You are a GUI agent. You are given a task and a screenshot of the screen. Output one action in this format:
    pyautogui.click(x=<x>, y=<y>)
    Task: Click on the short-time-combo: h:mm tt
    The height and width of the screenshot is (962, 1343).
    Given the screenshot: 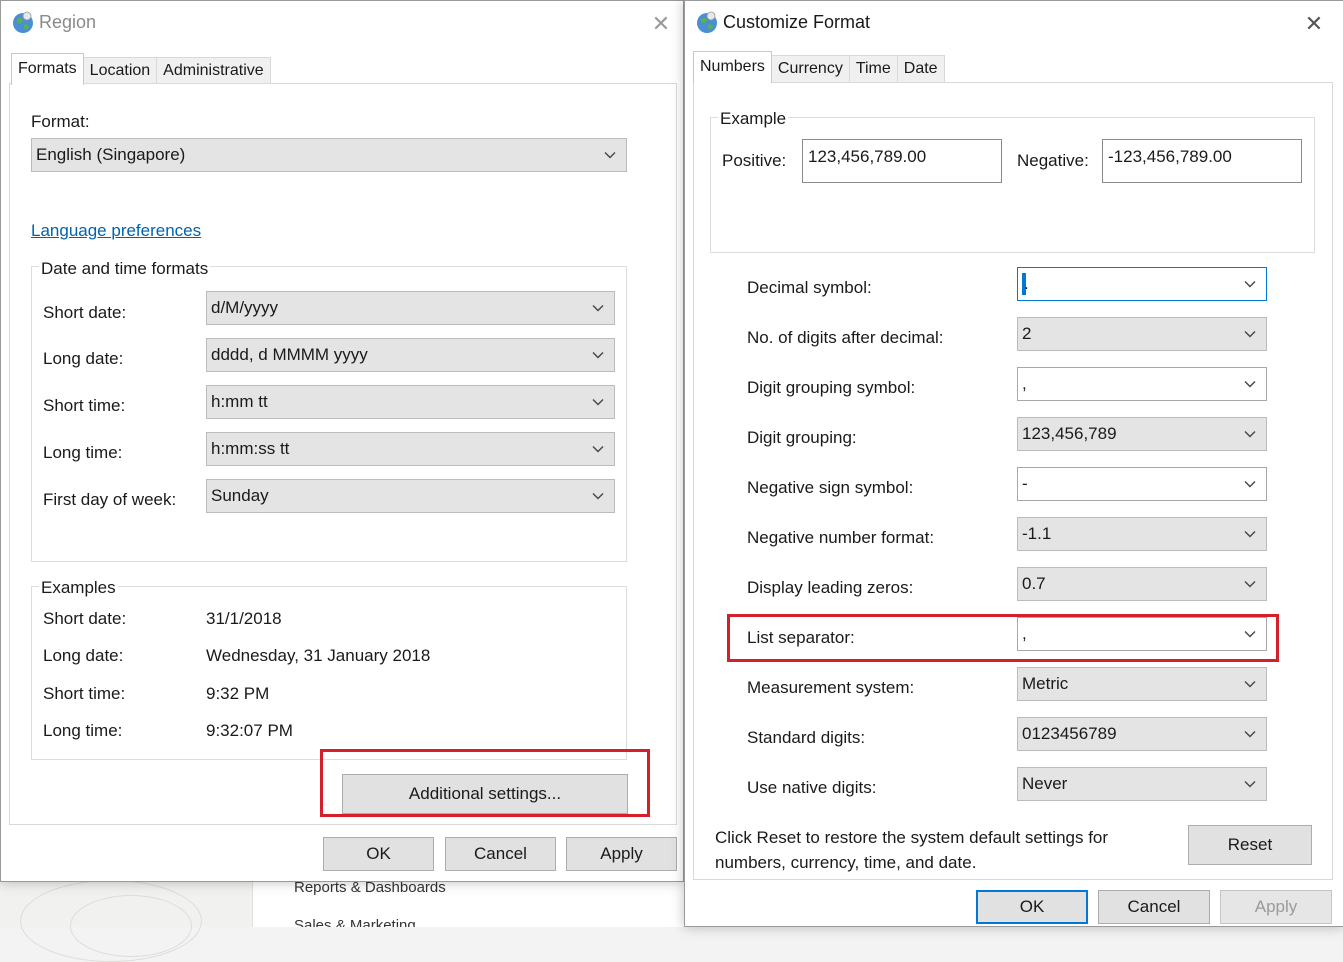 What is the action you would take?
    pyautogui.click(x=410, y=402)
    